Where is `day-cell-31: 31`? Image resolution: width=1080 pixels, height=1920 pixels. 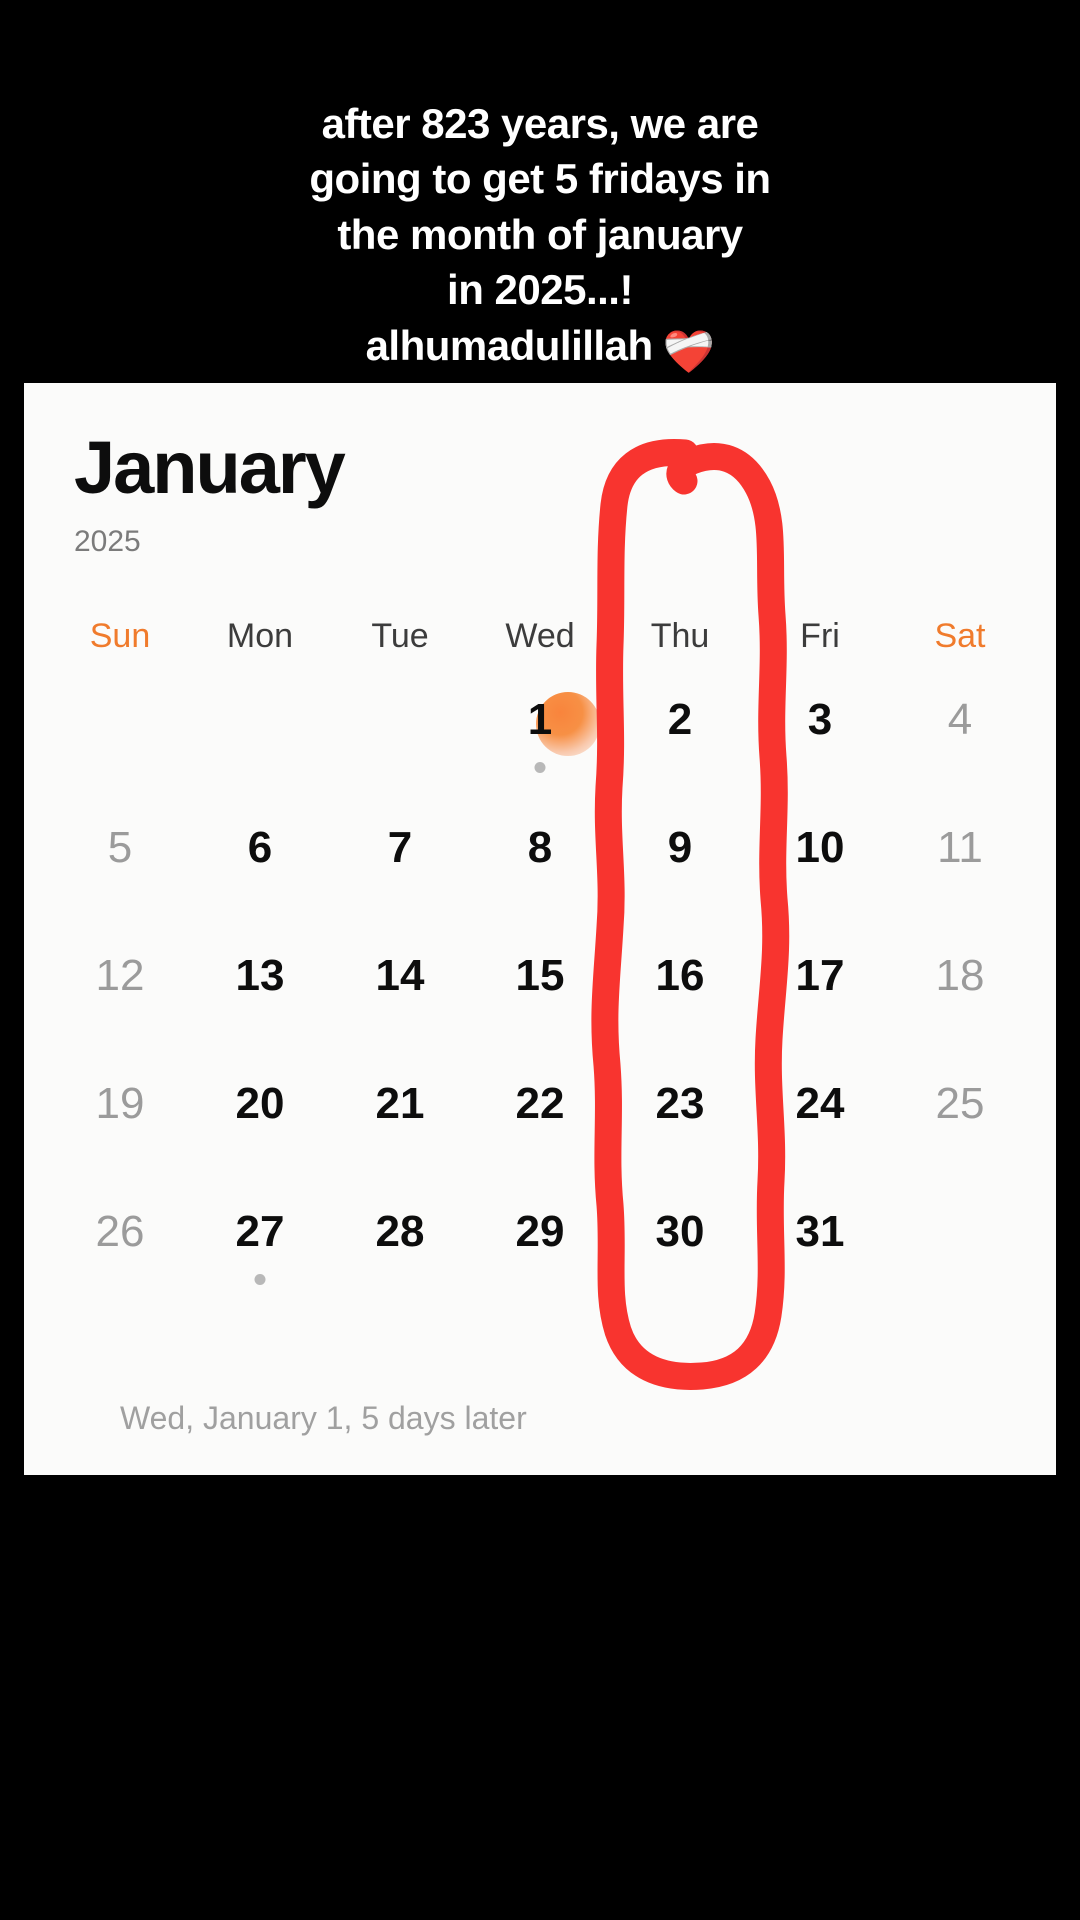 day-cell-31: 31 is located at coordinates (820, 1266).